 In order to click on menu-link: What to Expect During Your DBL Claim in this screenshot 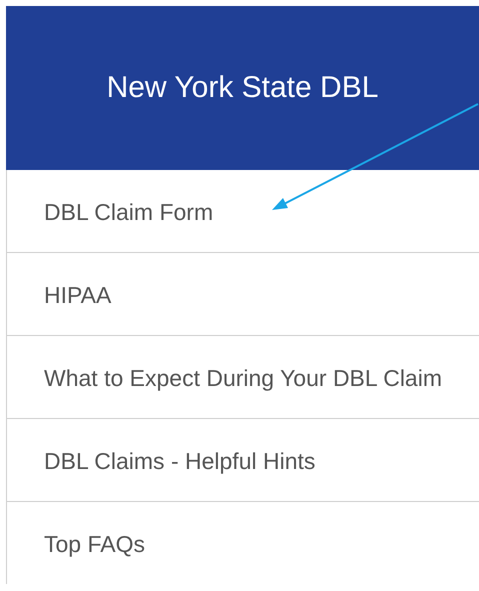, I will do `click(243, 377)`.